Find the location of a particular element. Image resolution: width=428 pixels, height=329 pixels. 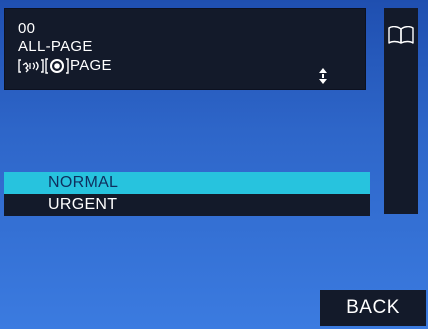

back-button: BACK is located at coordinates (373, 308).